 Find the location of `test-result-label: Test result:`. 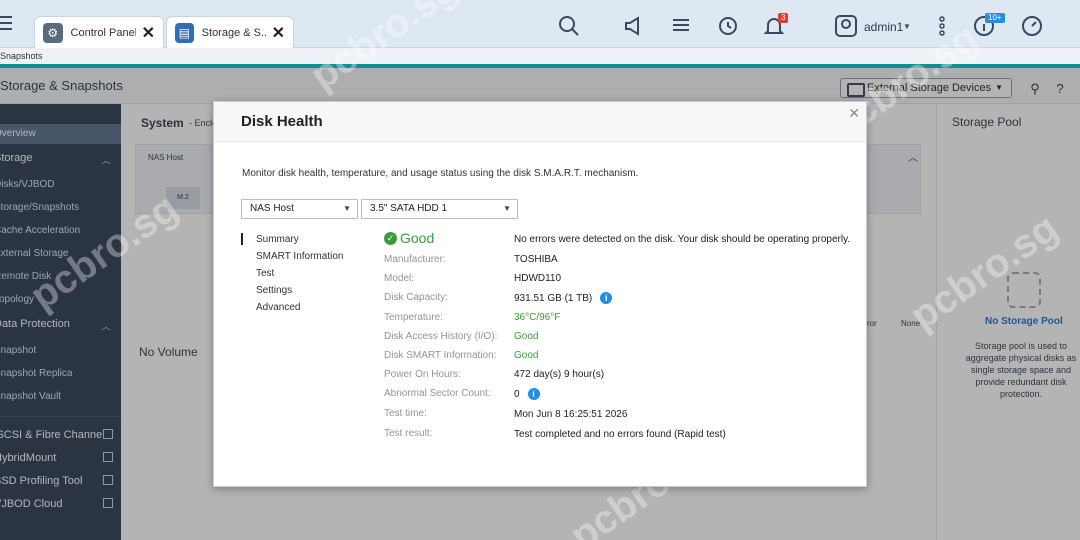

test-result-label: Test result: is located at coordinates (408, 433).